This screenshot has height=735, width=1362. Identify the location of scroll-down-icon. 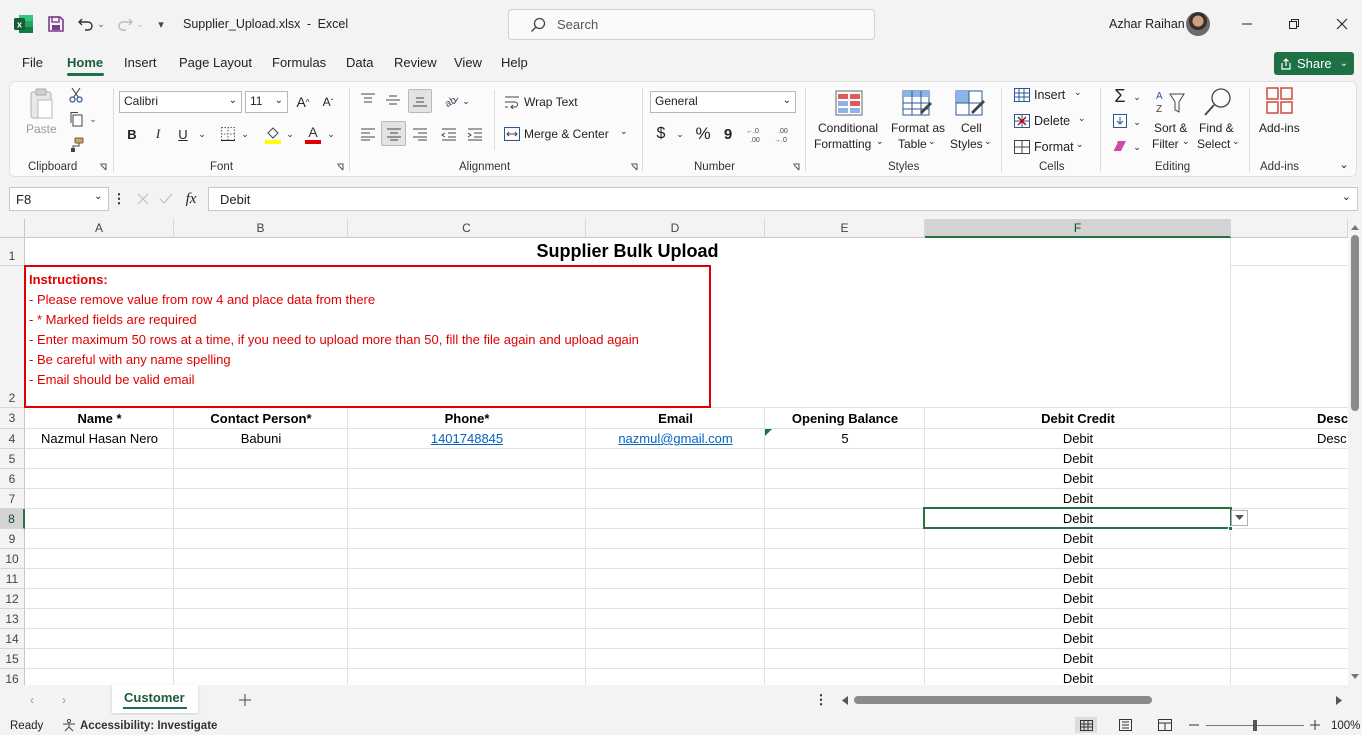
(1355, 677).